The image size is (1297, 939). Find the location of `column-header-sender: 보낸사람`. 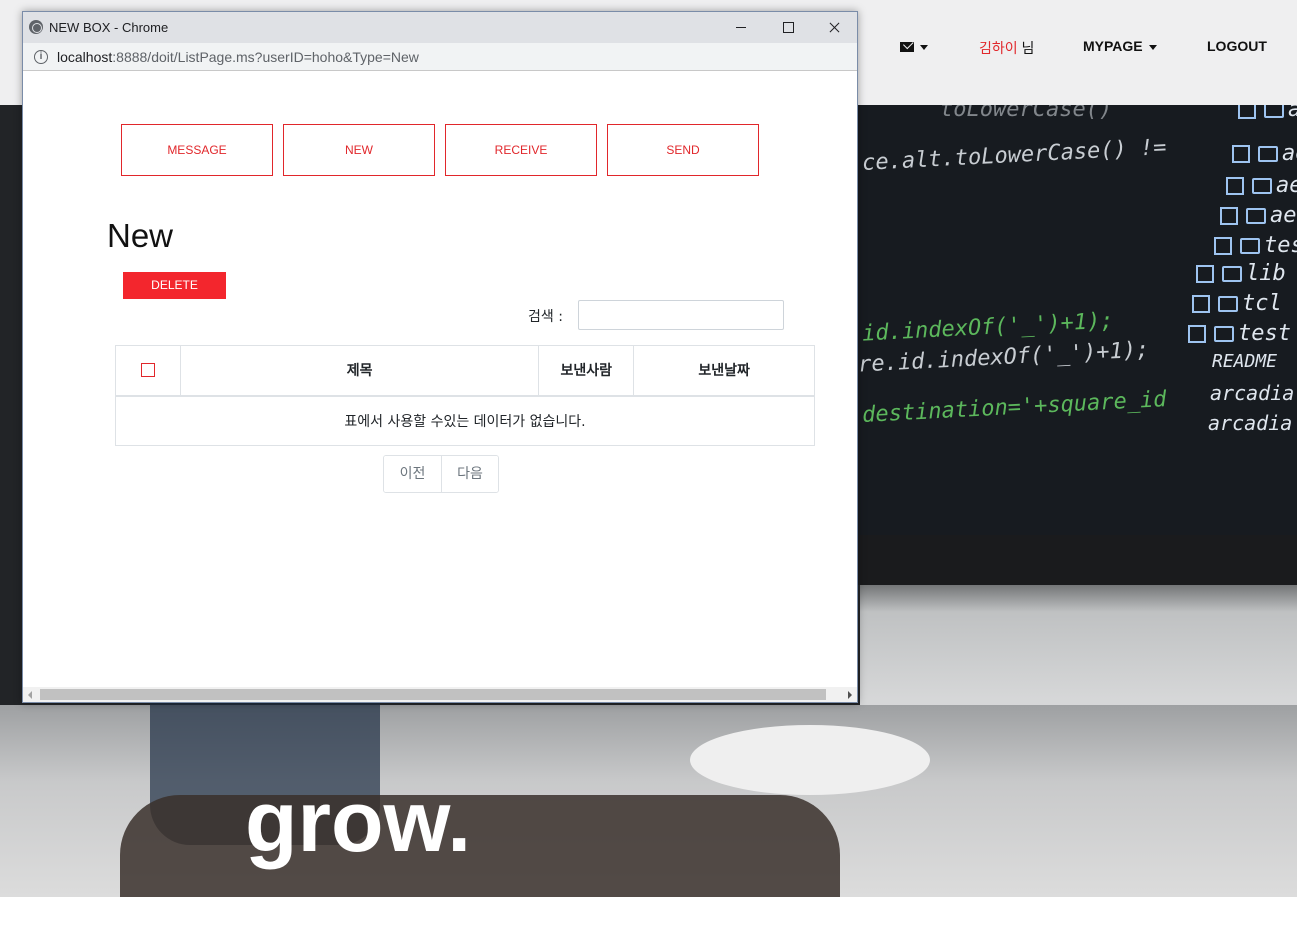

column-header-sender: 보낸사람 is located at coordinates (586, 371).